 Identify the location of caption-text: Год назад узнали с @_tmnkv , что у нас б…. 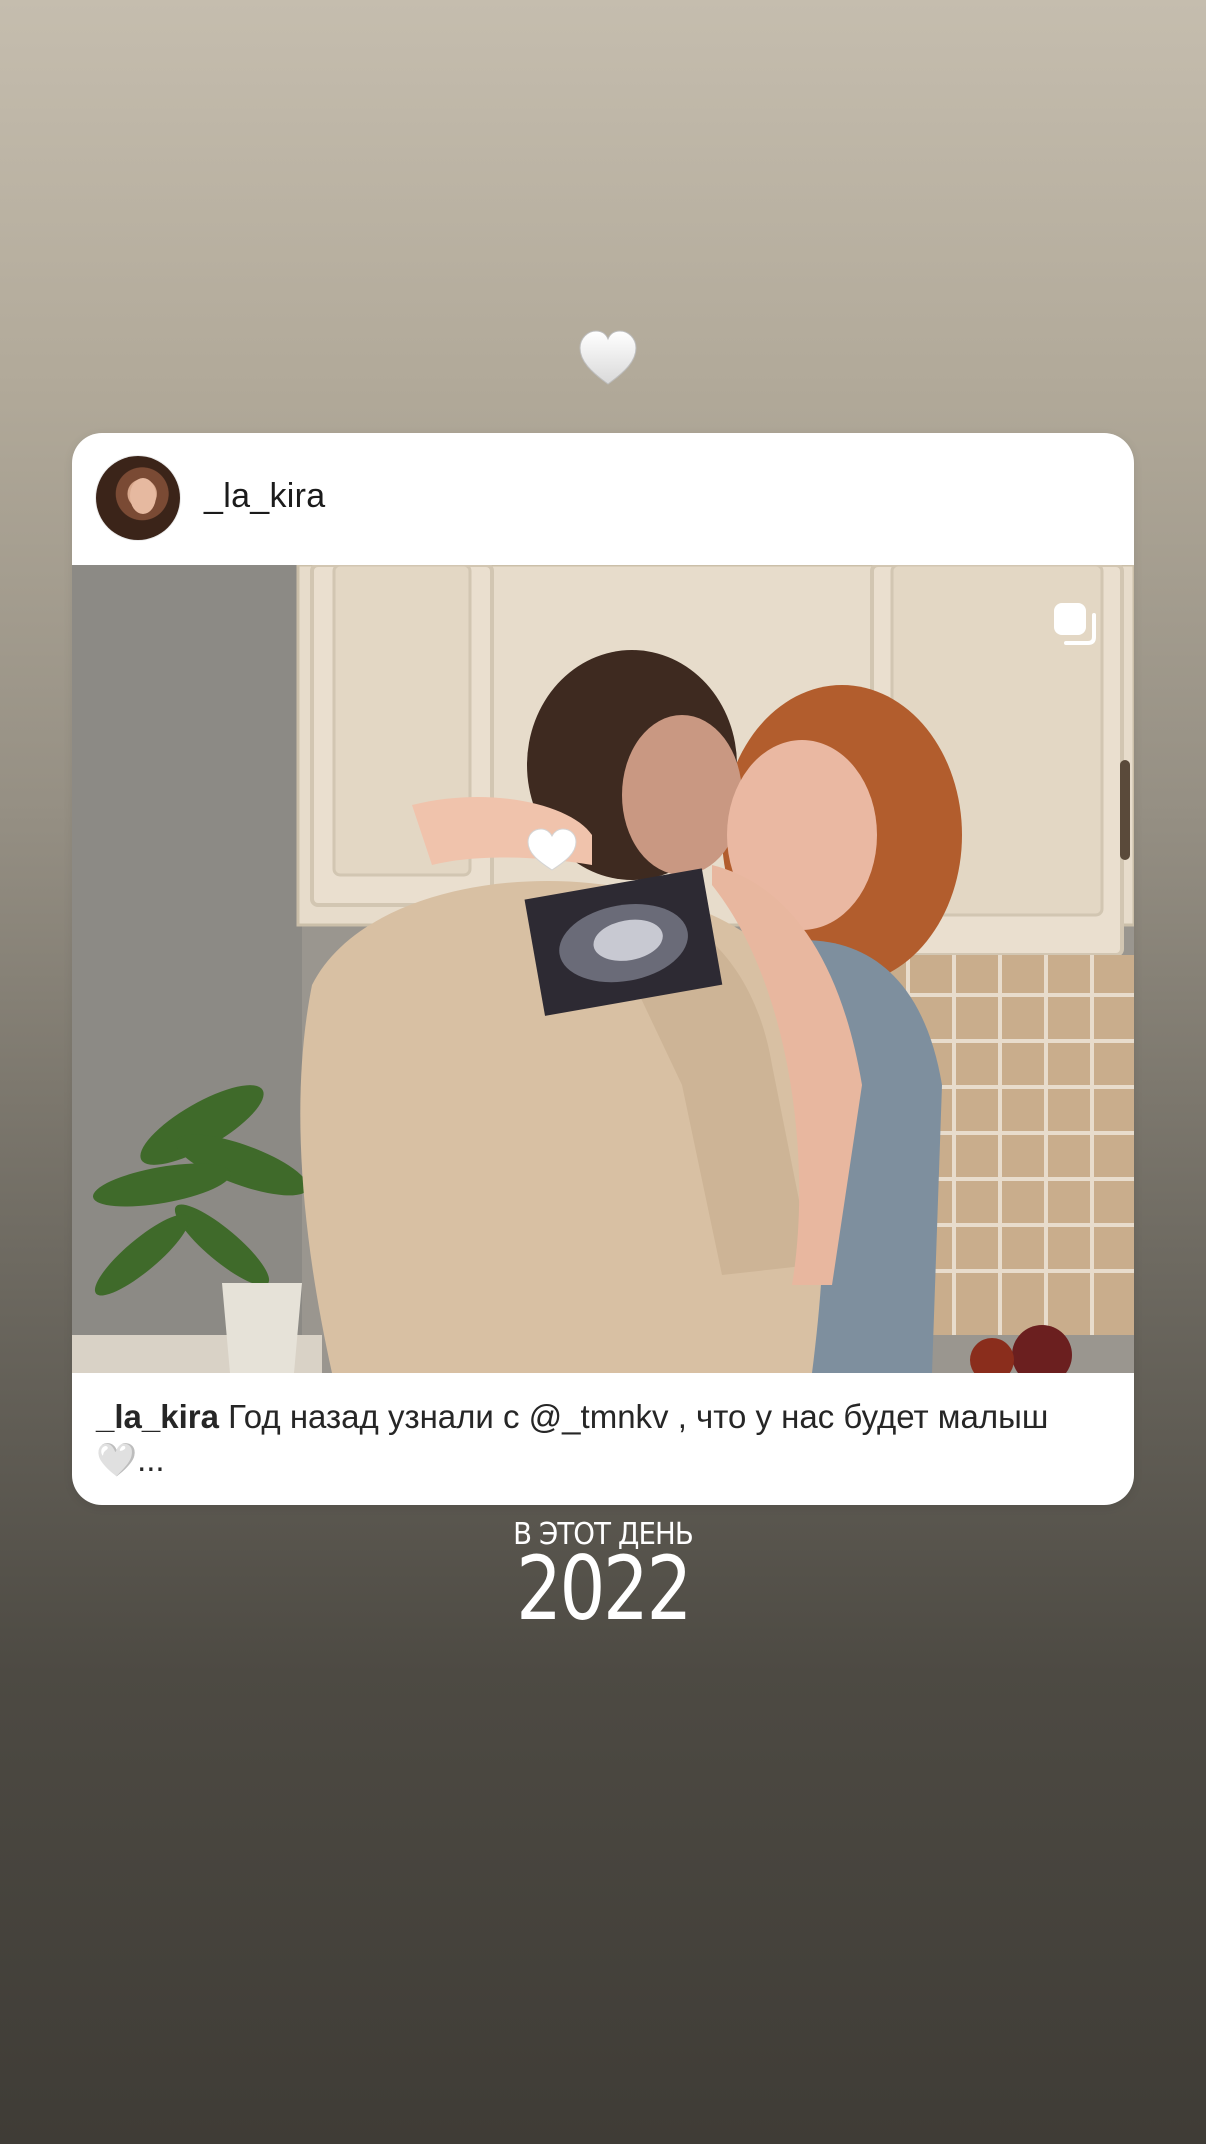
(572, 1438).